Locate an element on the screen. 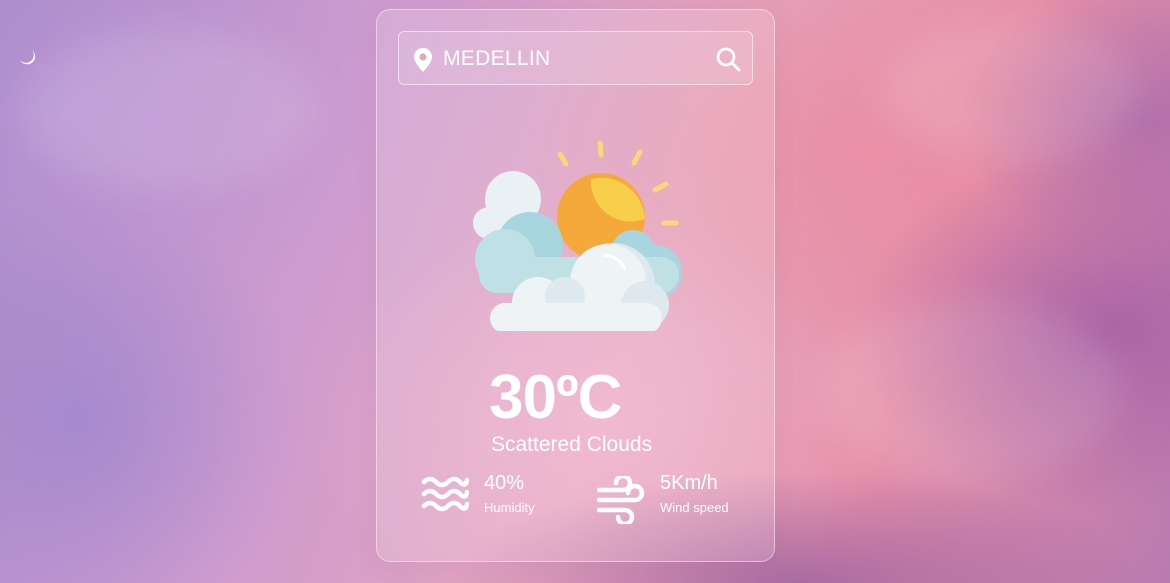 The height and width of the screenshot is (583, 1170). weather-details: 40% Humidity 5Km/h Wind speed is located at coordinates (575, 502).